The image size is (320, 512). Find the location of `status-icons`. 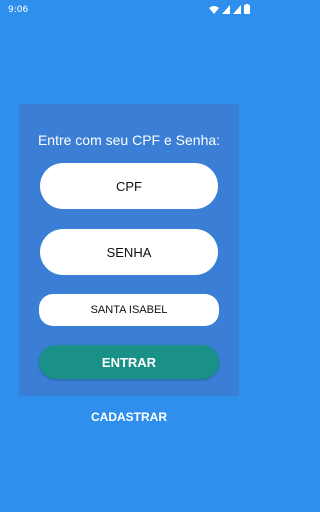

status-icons is located at coordinates (229, 10).